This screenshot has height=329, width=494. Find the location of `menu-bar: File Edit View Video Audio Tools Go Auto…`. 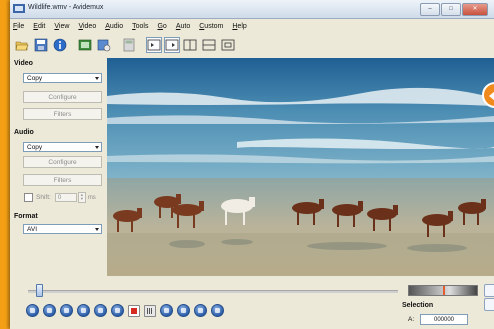

menu-bar: File Edit View Video Audio Tools Go Auto… is located at coordinates (252, 26).